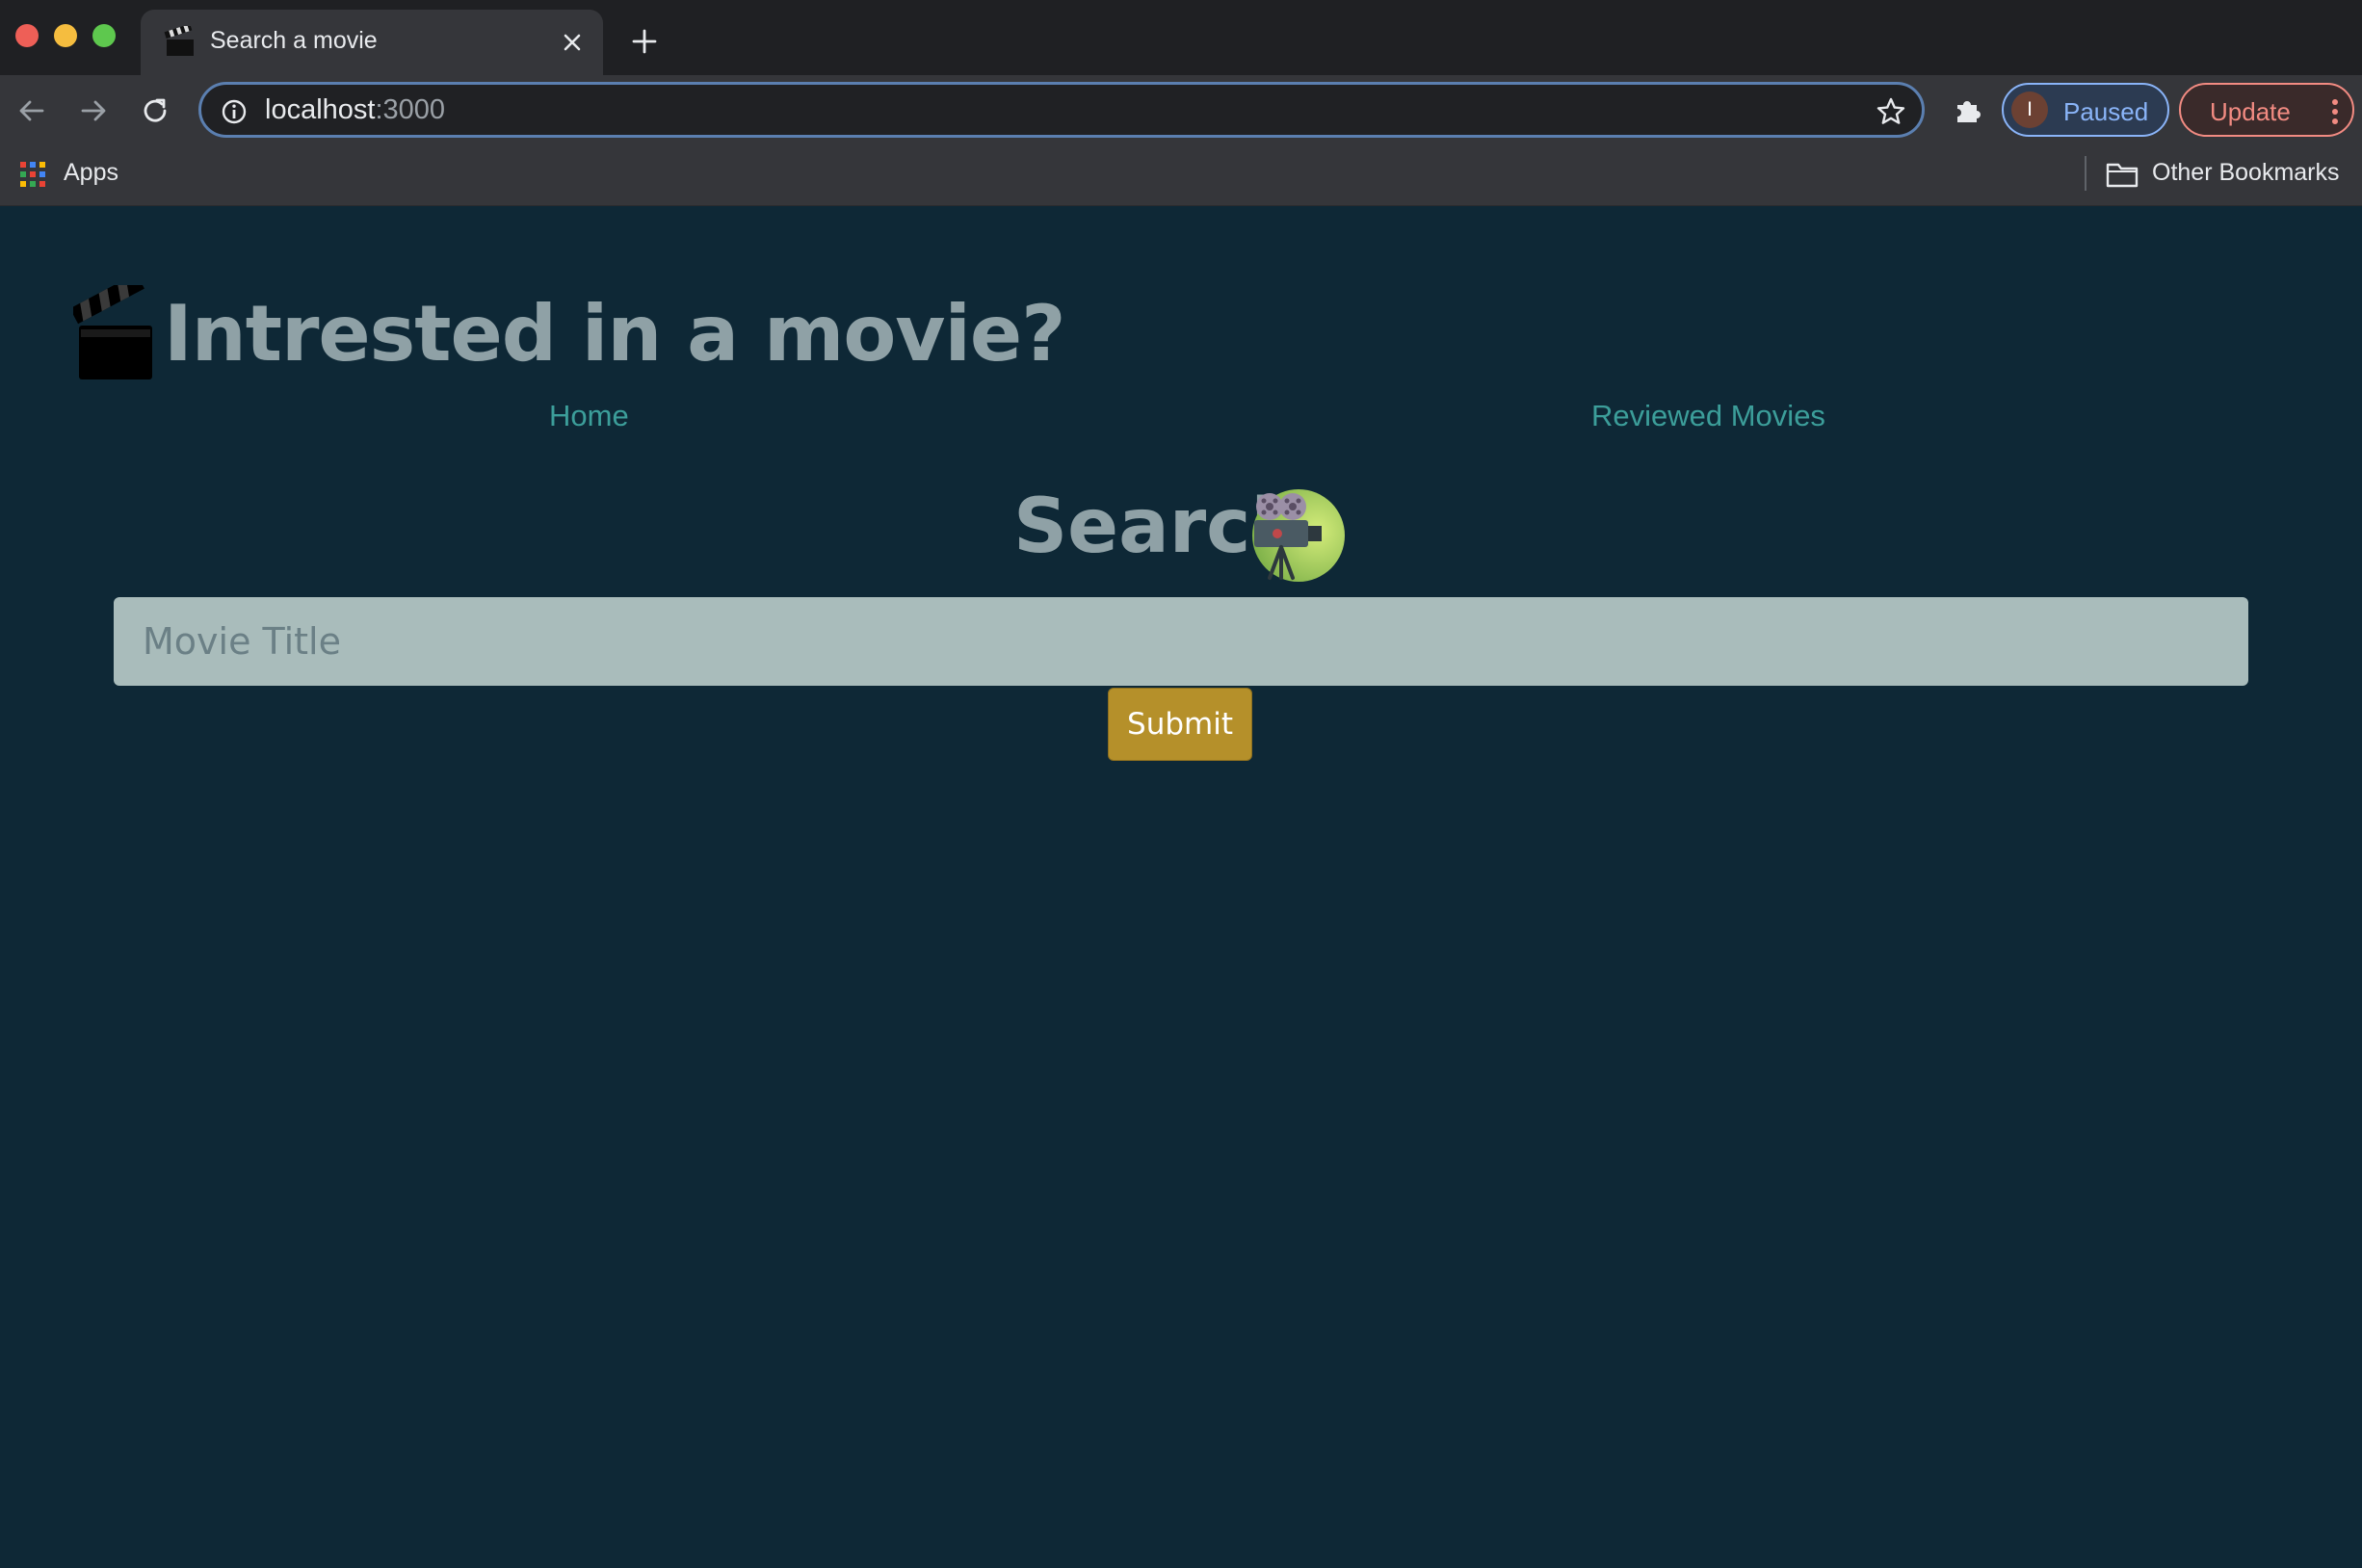  What do you see at coordinates (234, 111) in the screenshot?
I see `info-icon` at bounding box center [234, 111].